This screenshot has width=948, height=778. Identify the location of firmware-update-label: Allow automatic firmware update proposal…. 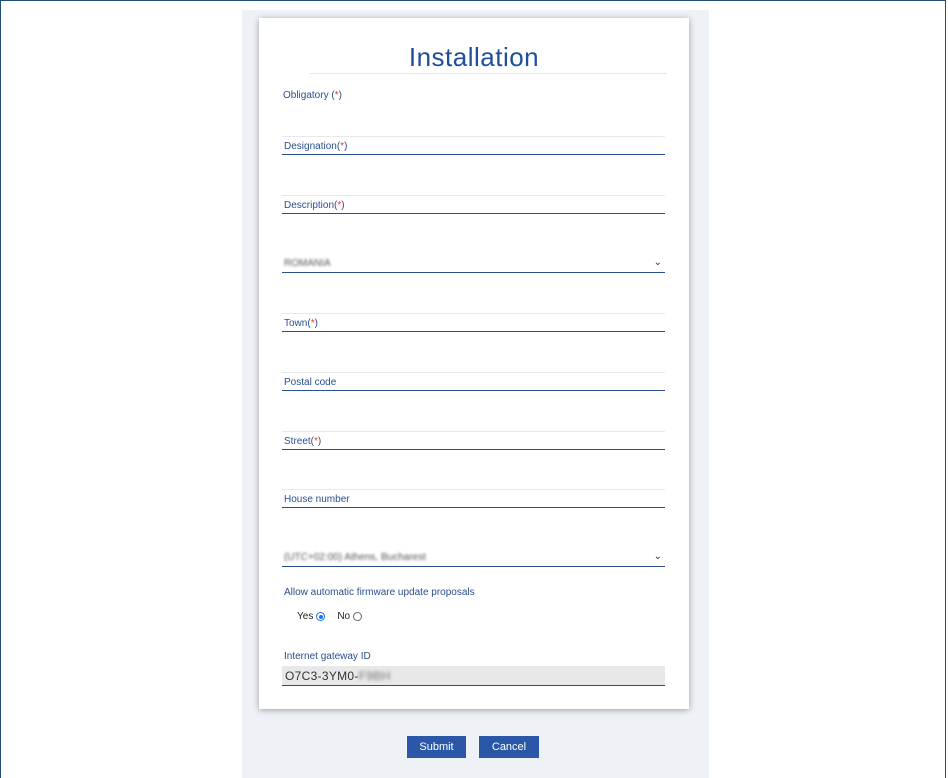
(379, 592).